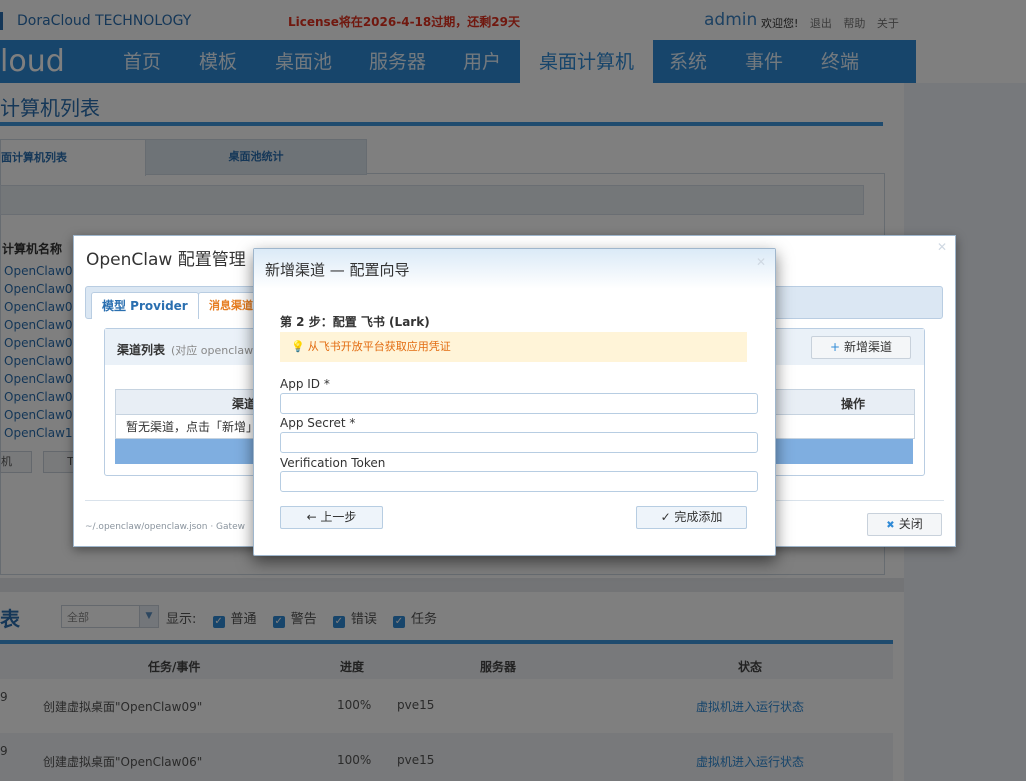 Image resolution: width=1026 pixels, height=781 pixels. I want to click on th-operations: 操作, so click(853, 404).